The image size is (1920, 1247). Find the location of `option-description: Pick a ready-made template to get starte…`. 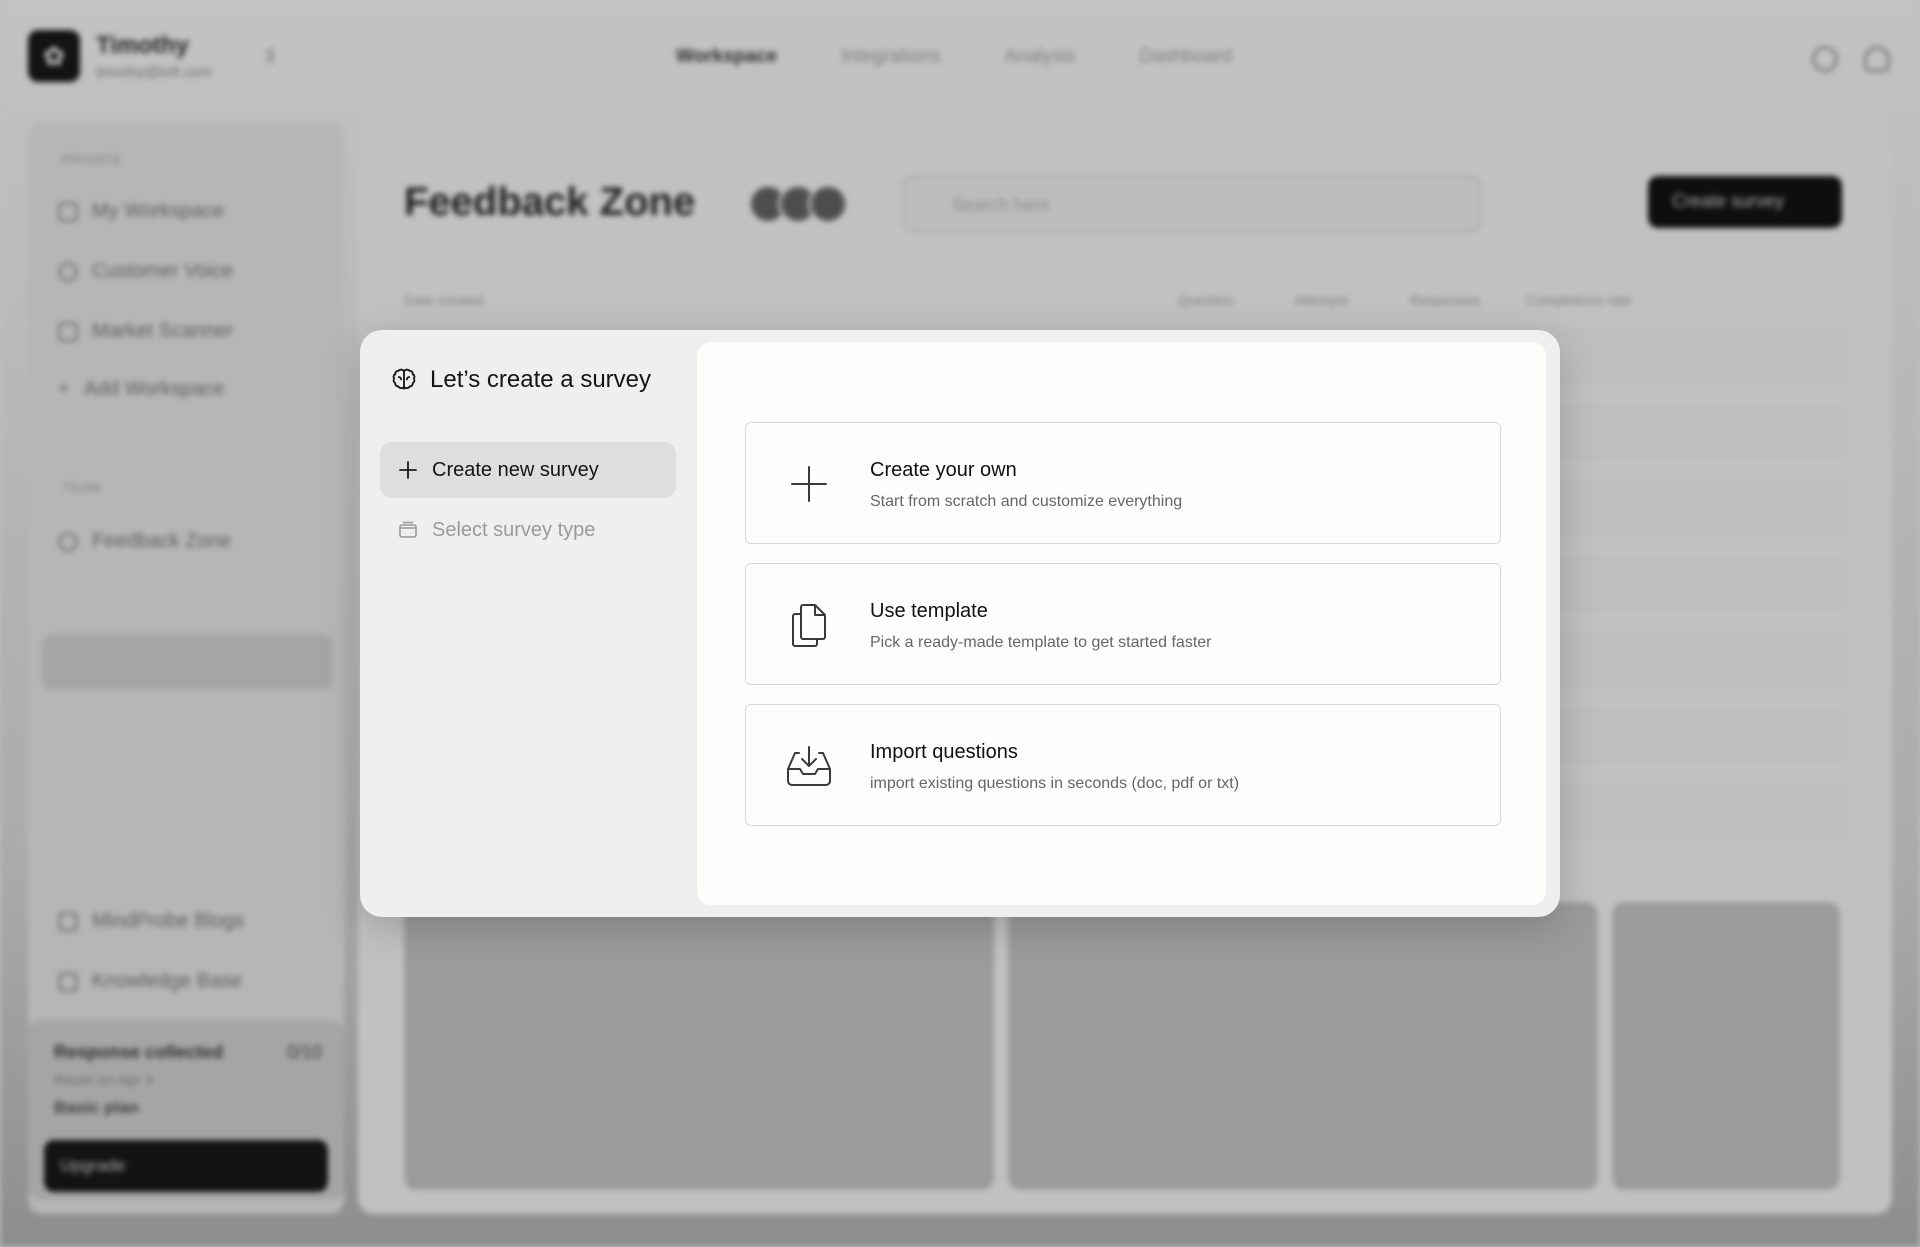

option-description: Pick a ready-made template to get starte… is located at coordinates (1041, 642).